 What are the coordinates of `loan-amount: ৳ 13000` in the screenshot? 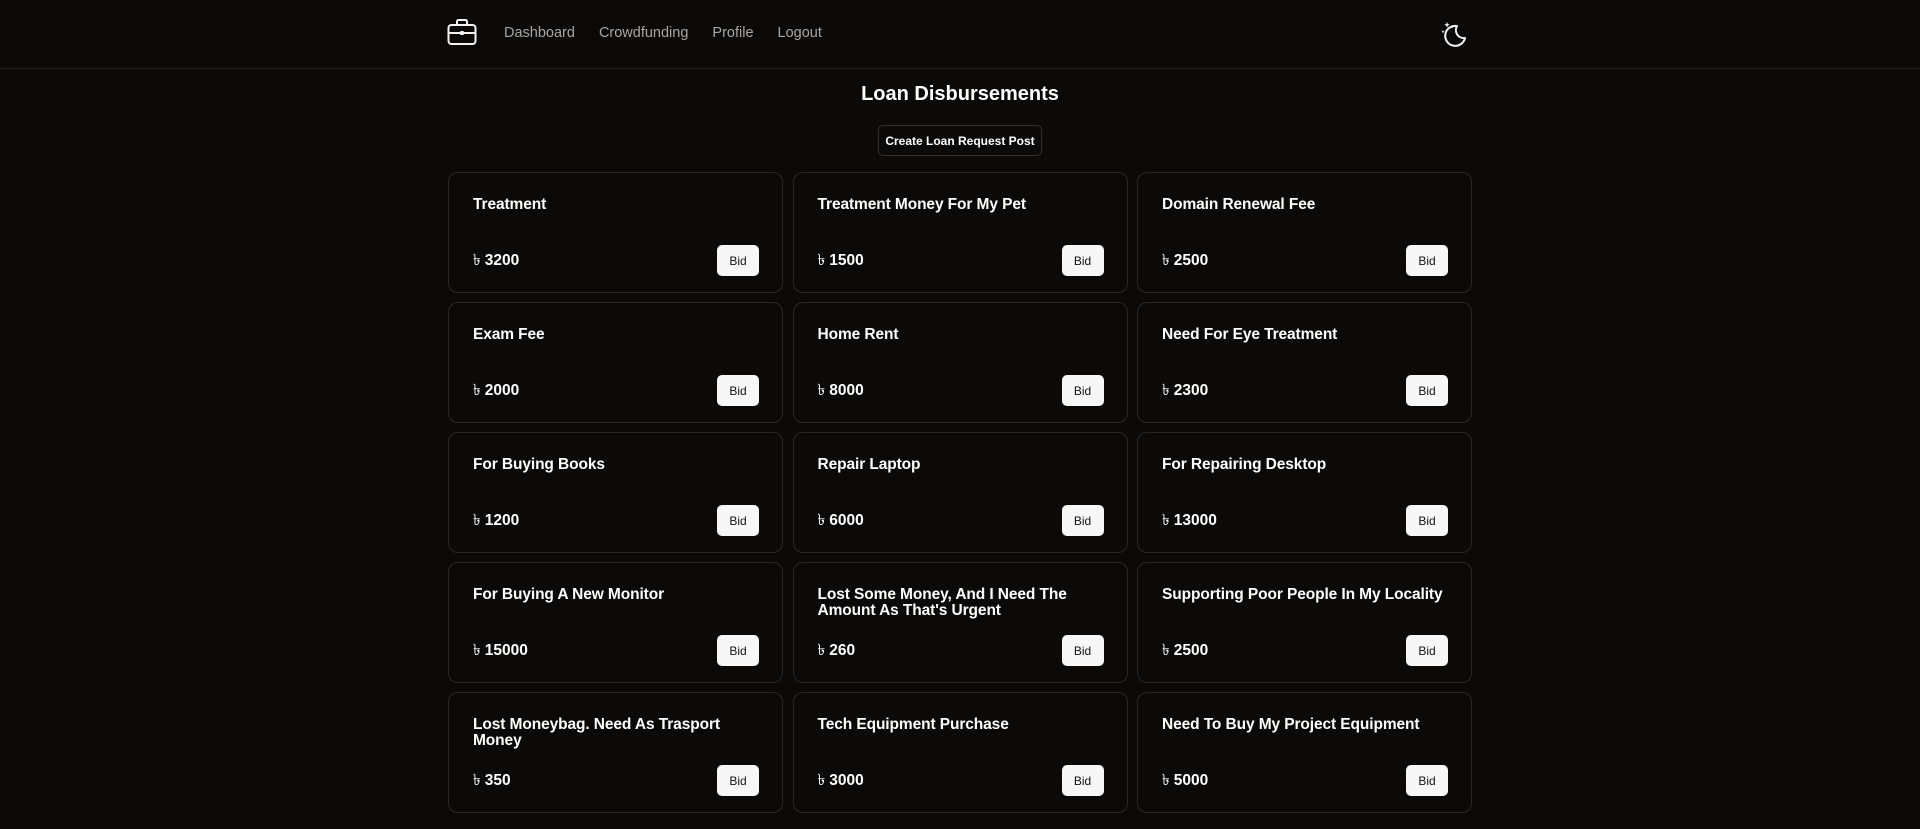 It's located at (1189, 521).